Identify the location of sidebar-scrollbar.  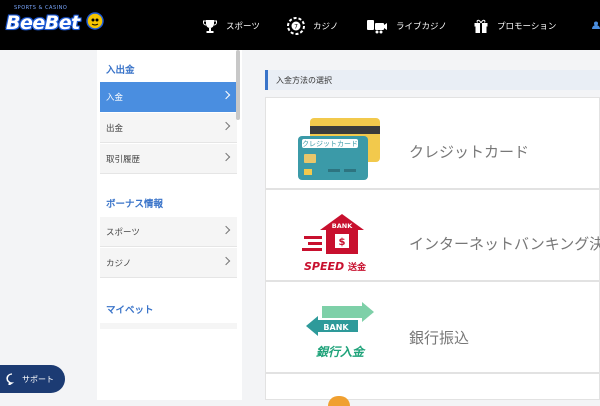
(238, 85).